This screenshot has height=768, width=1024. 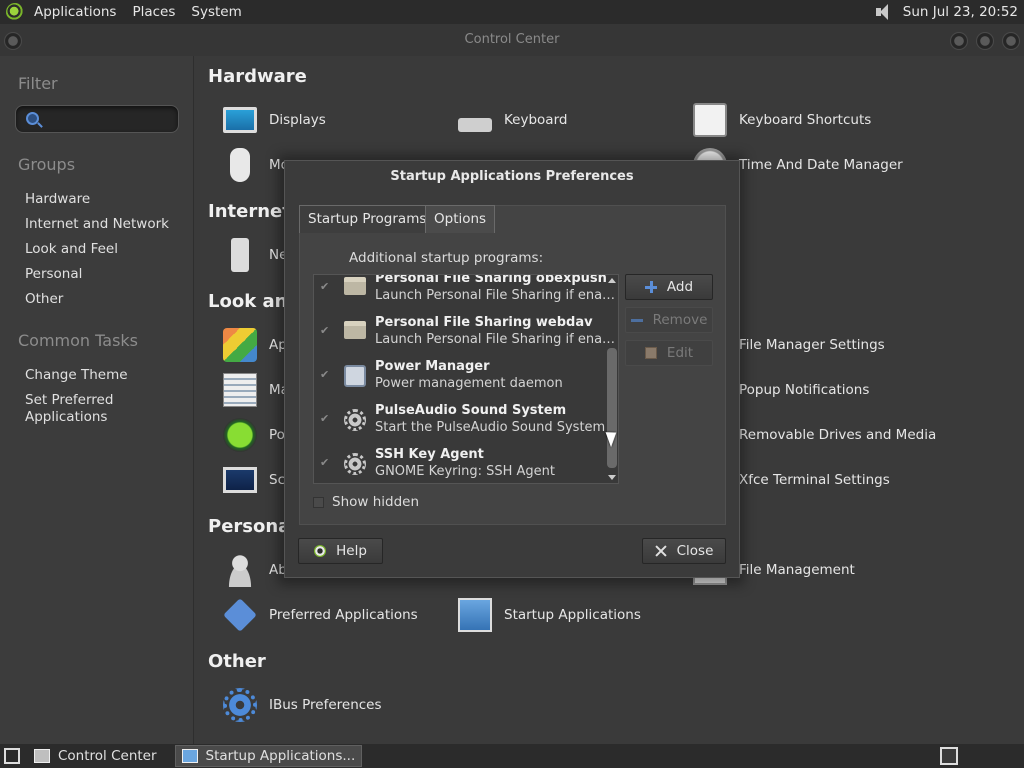 I want to click on program-name: Personal File Sharing webdav, so click(x=484, y=322).